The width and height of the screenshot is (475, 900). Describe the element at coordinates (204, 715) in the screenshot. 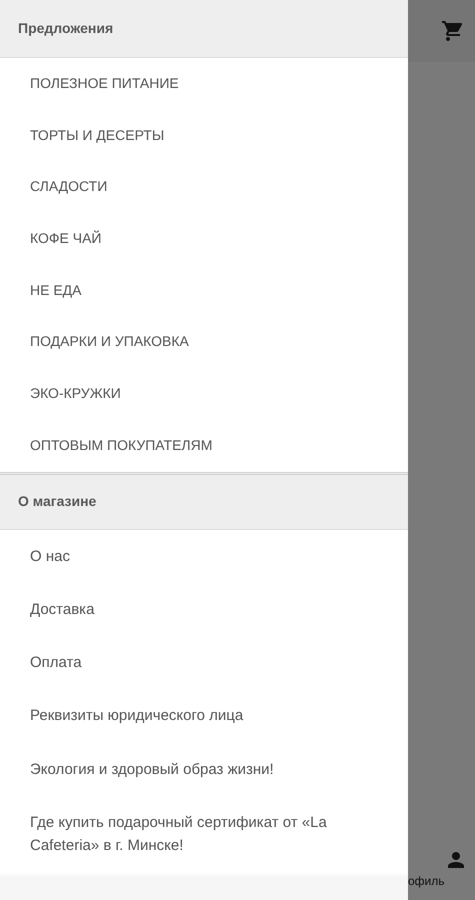

I see `menu-item: Реквизиты юридического лица` at that location.